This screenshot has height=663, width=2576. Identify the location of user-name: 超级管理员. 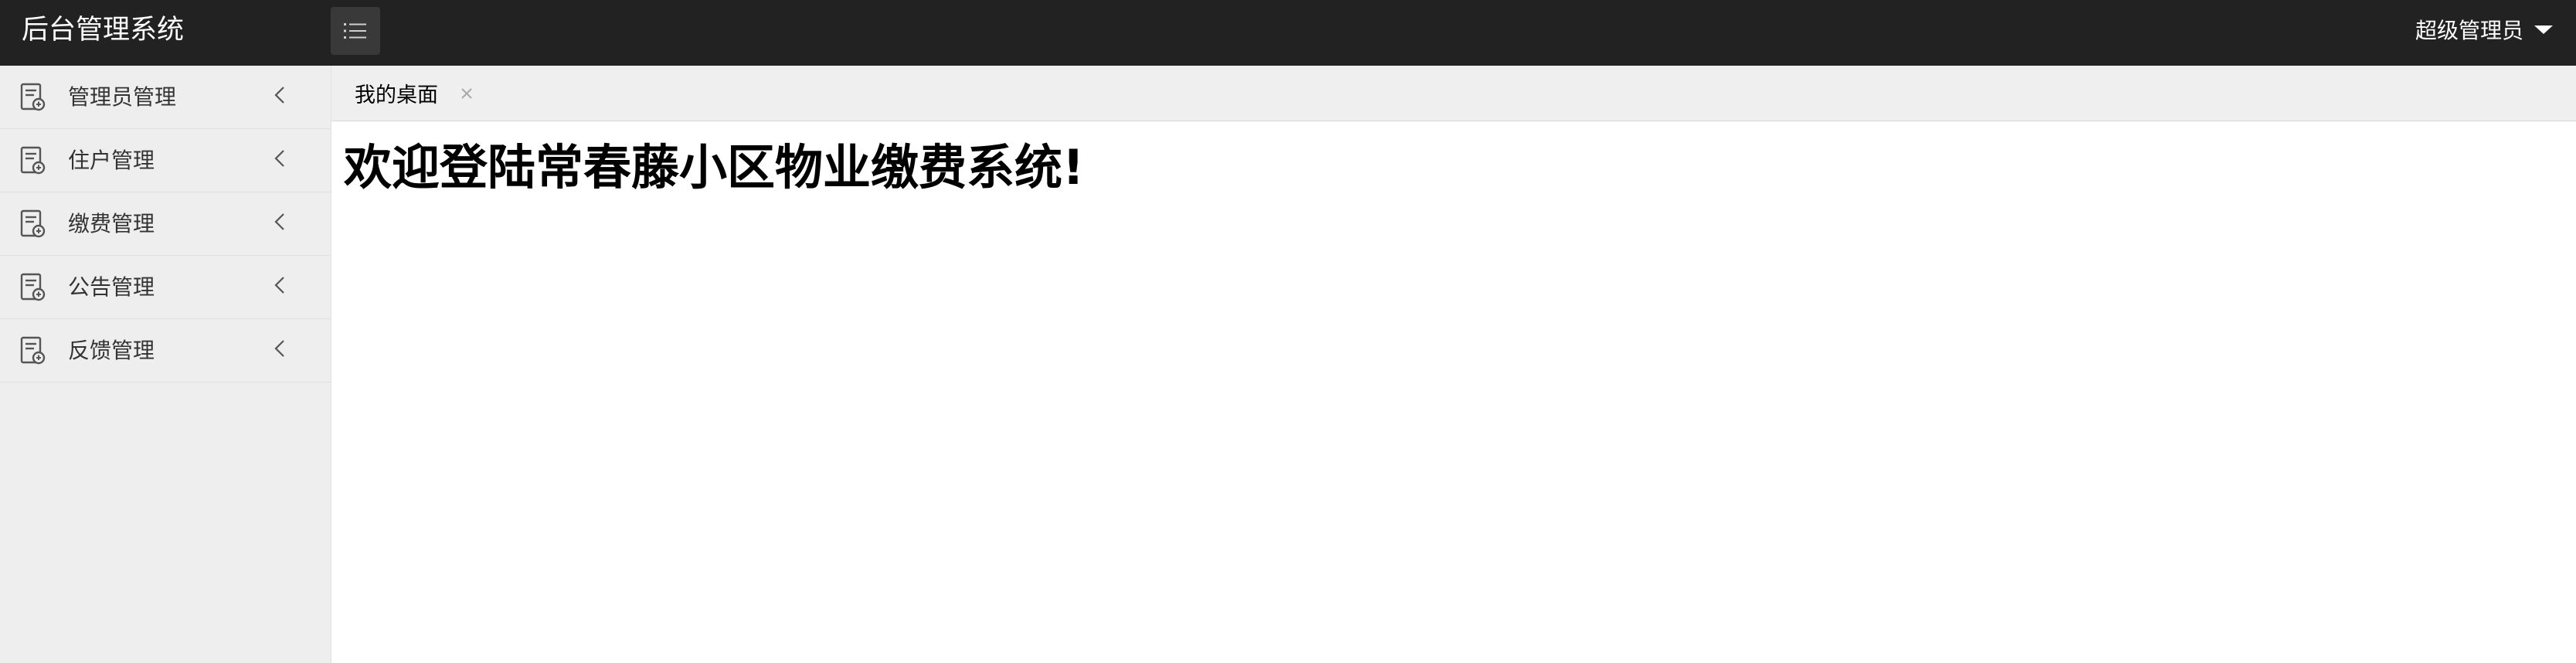
(2469, 31).